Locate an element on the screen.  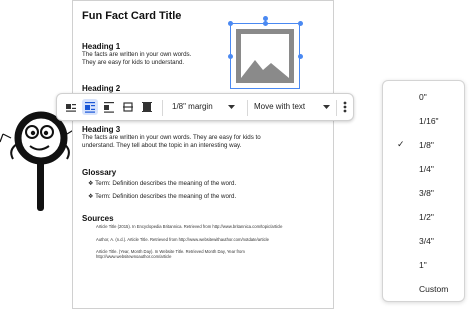
resize-handle-top-left is located at coordinates (230, 23).